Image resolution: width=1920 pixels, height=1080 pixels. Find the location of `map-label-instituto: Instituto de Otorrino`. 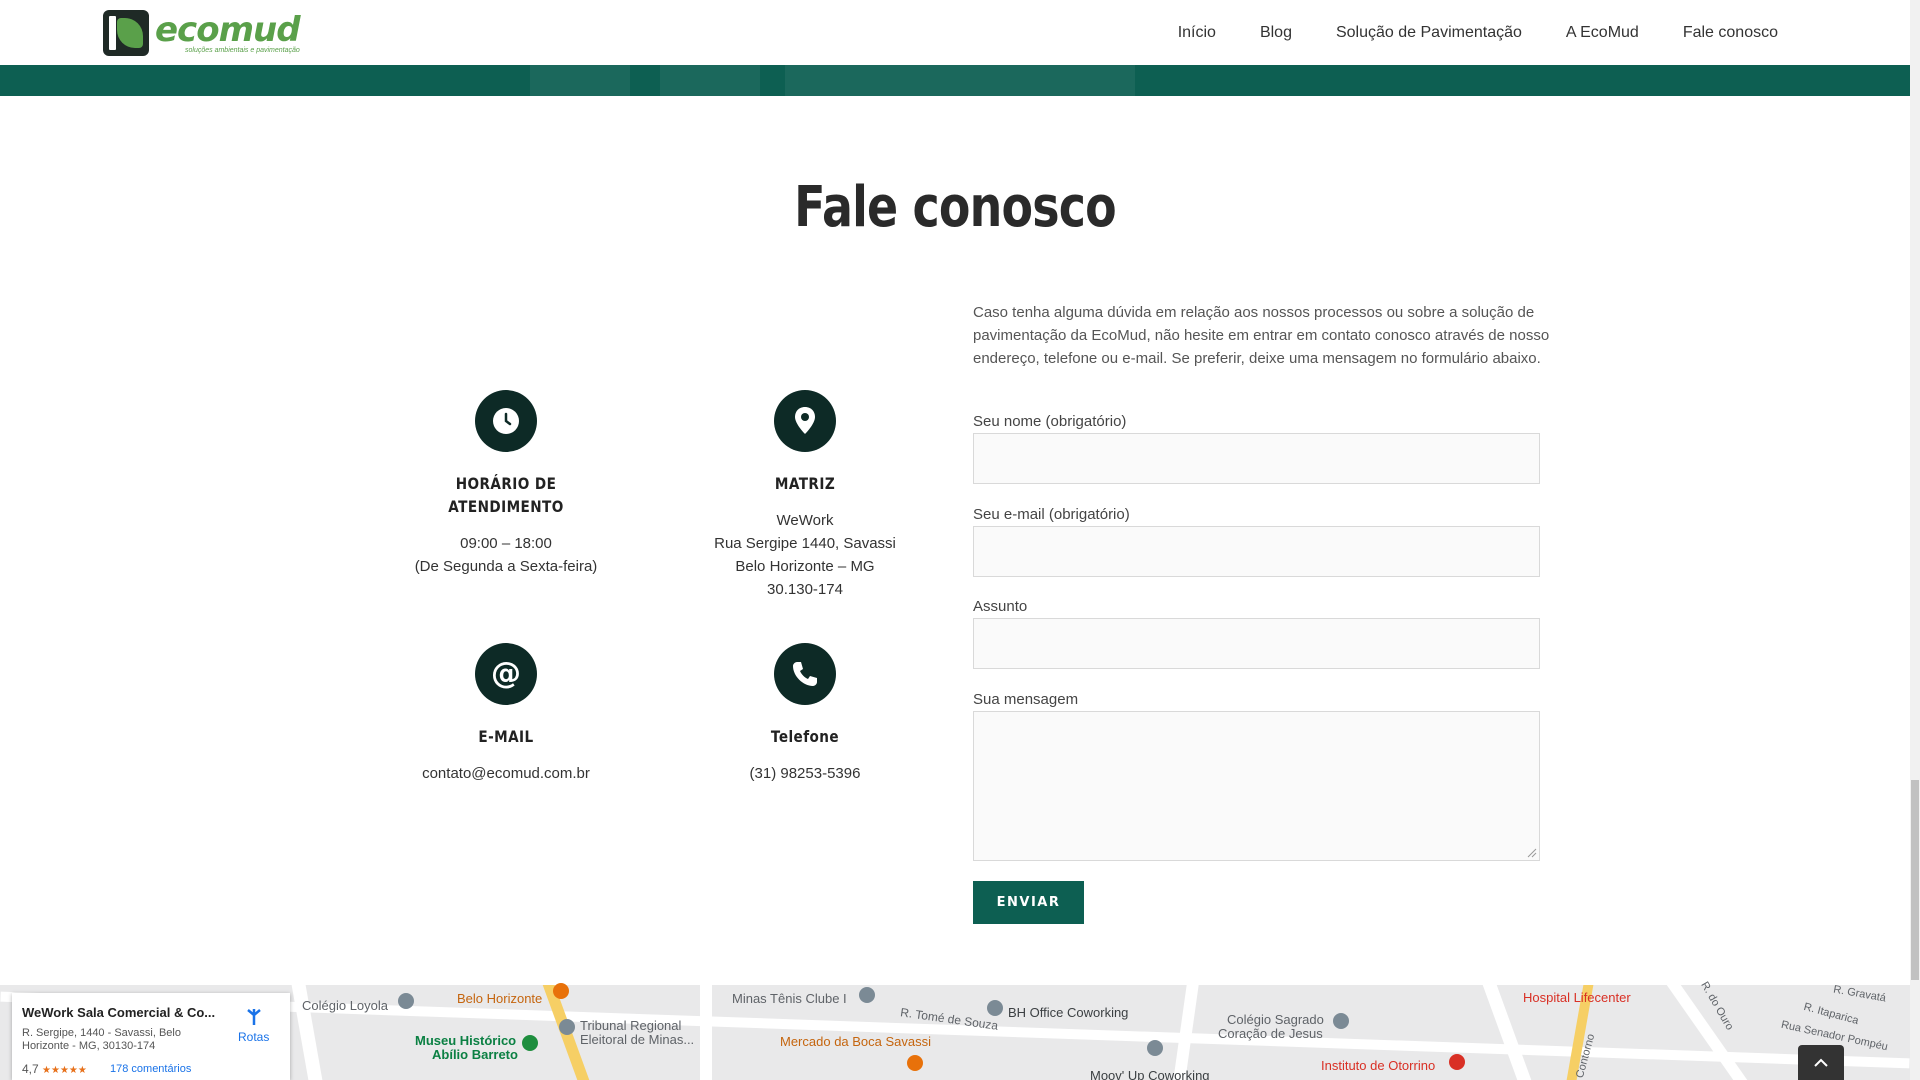

map-label-instituto: Instituto de Otorrino is located at coordinates (1378, 1065).